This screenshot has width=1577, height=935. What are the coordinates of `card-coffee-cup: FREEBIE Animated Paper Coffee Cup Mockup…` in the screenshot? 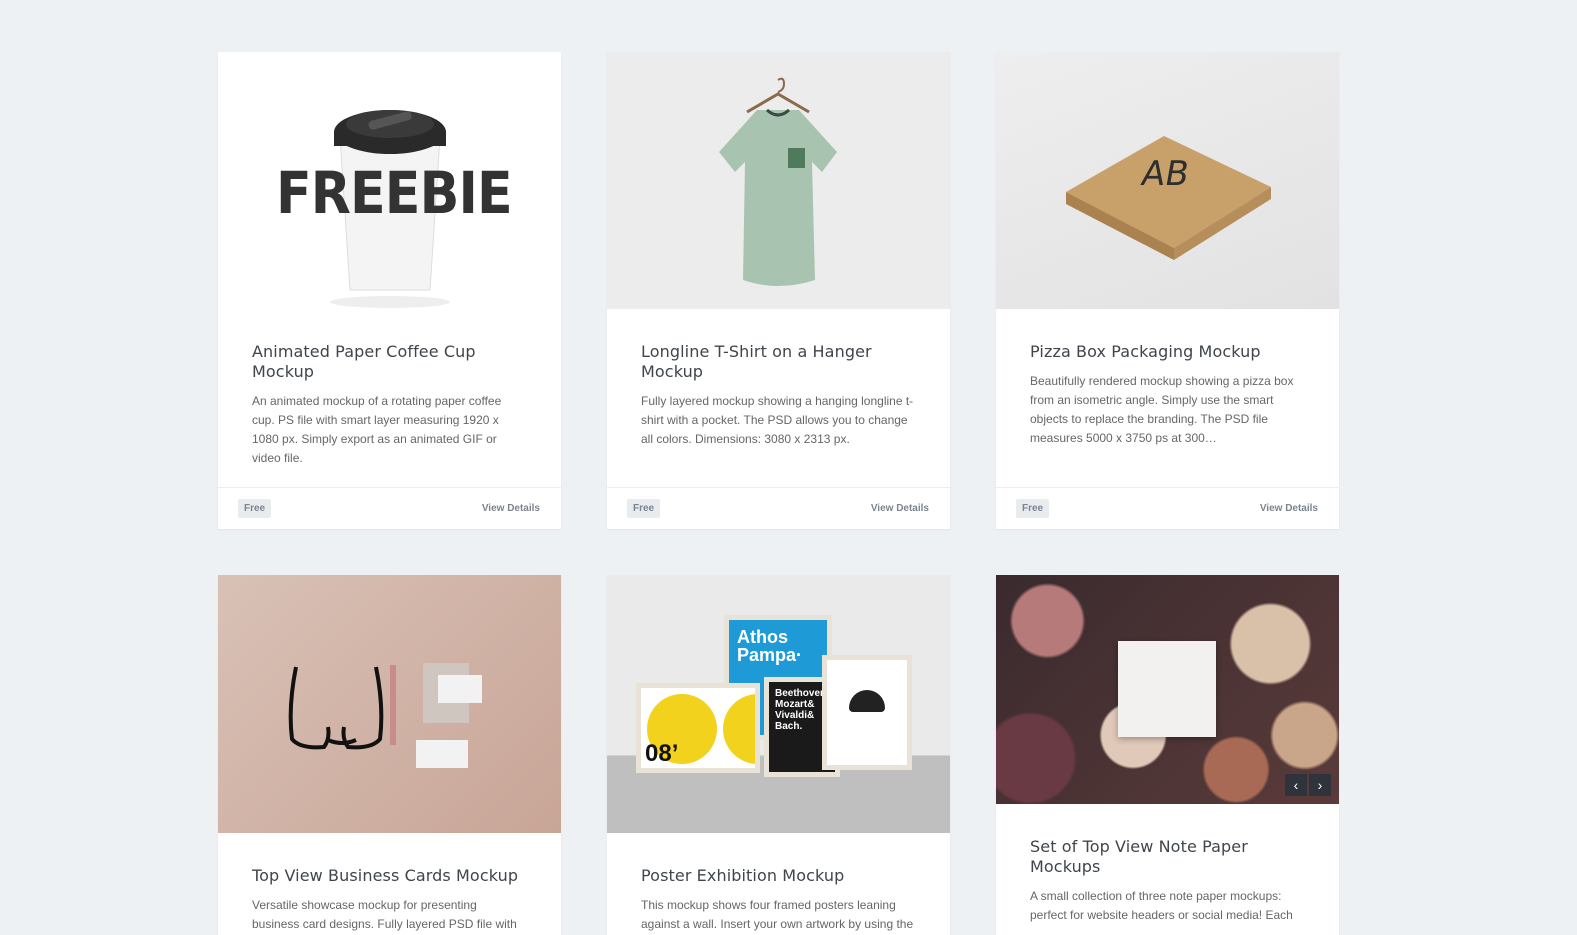 It's located at (389, 290).